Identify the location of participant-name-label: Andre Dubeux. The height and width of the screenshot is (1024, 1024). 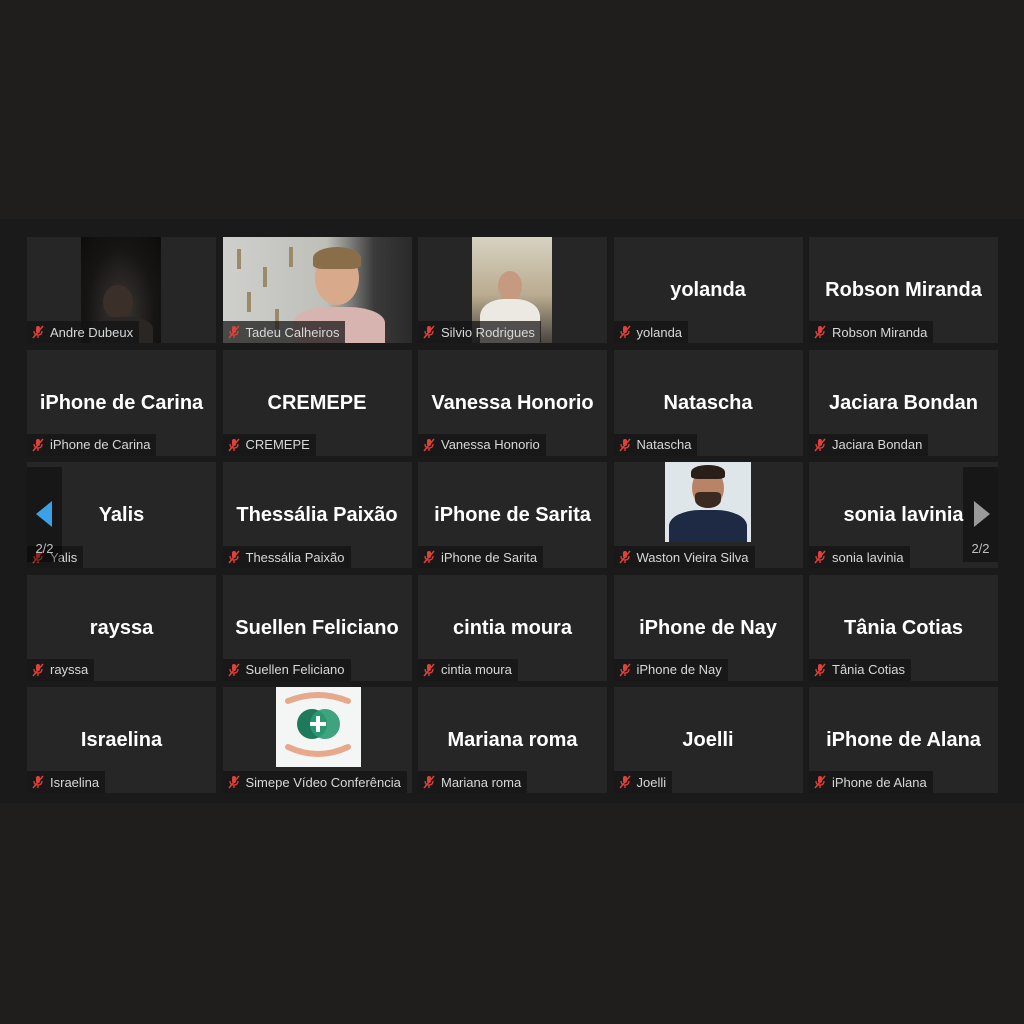
(83, 332).